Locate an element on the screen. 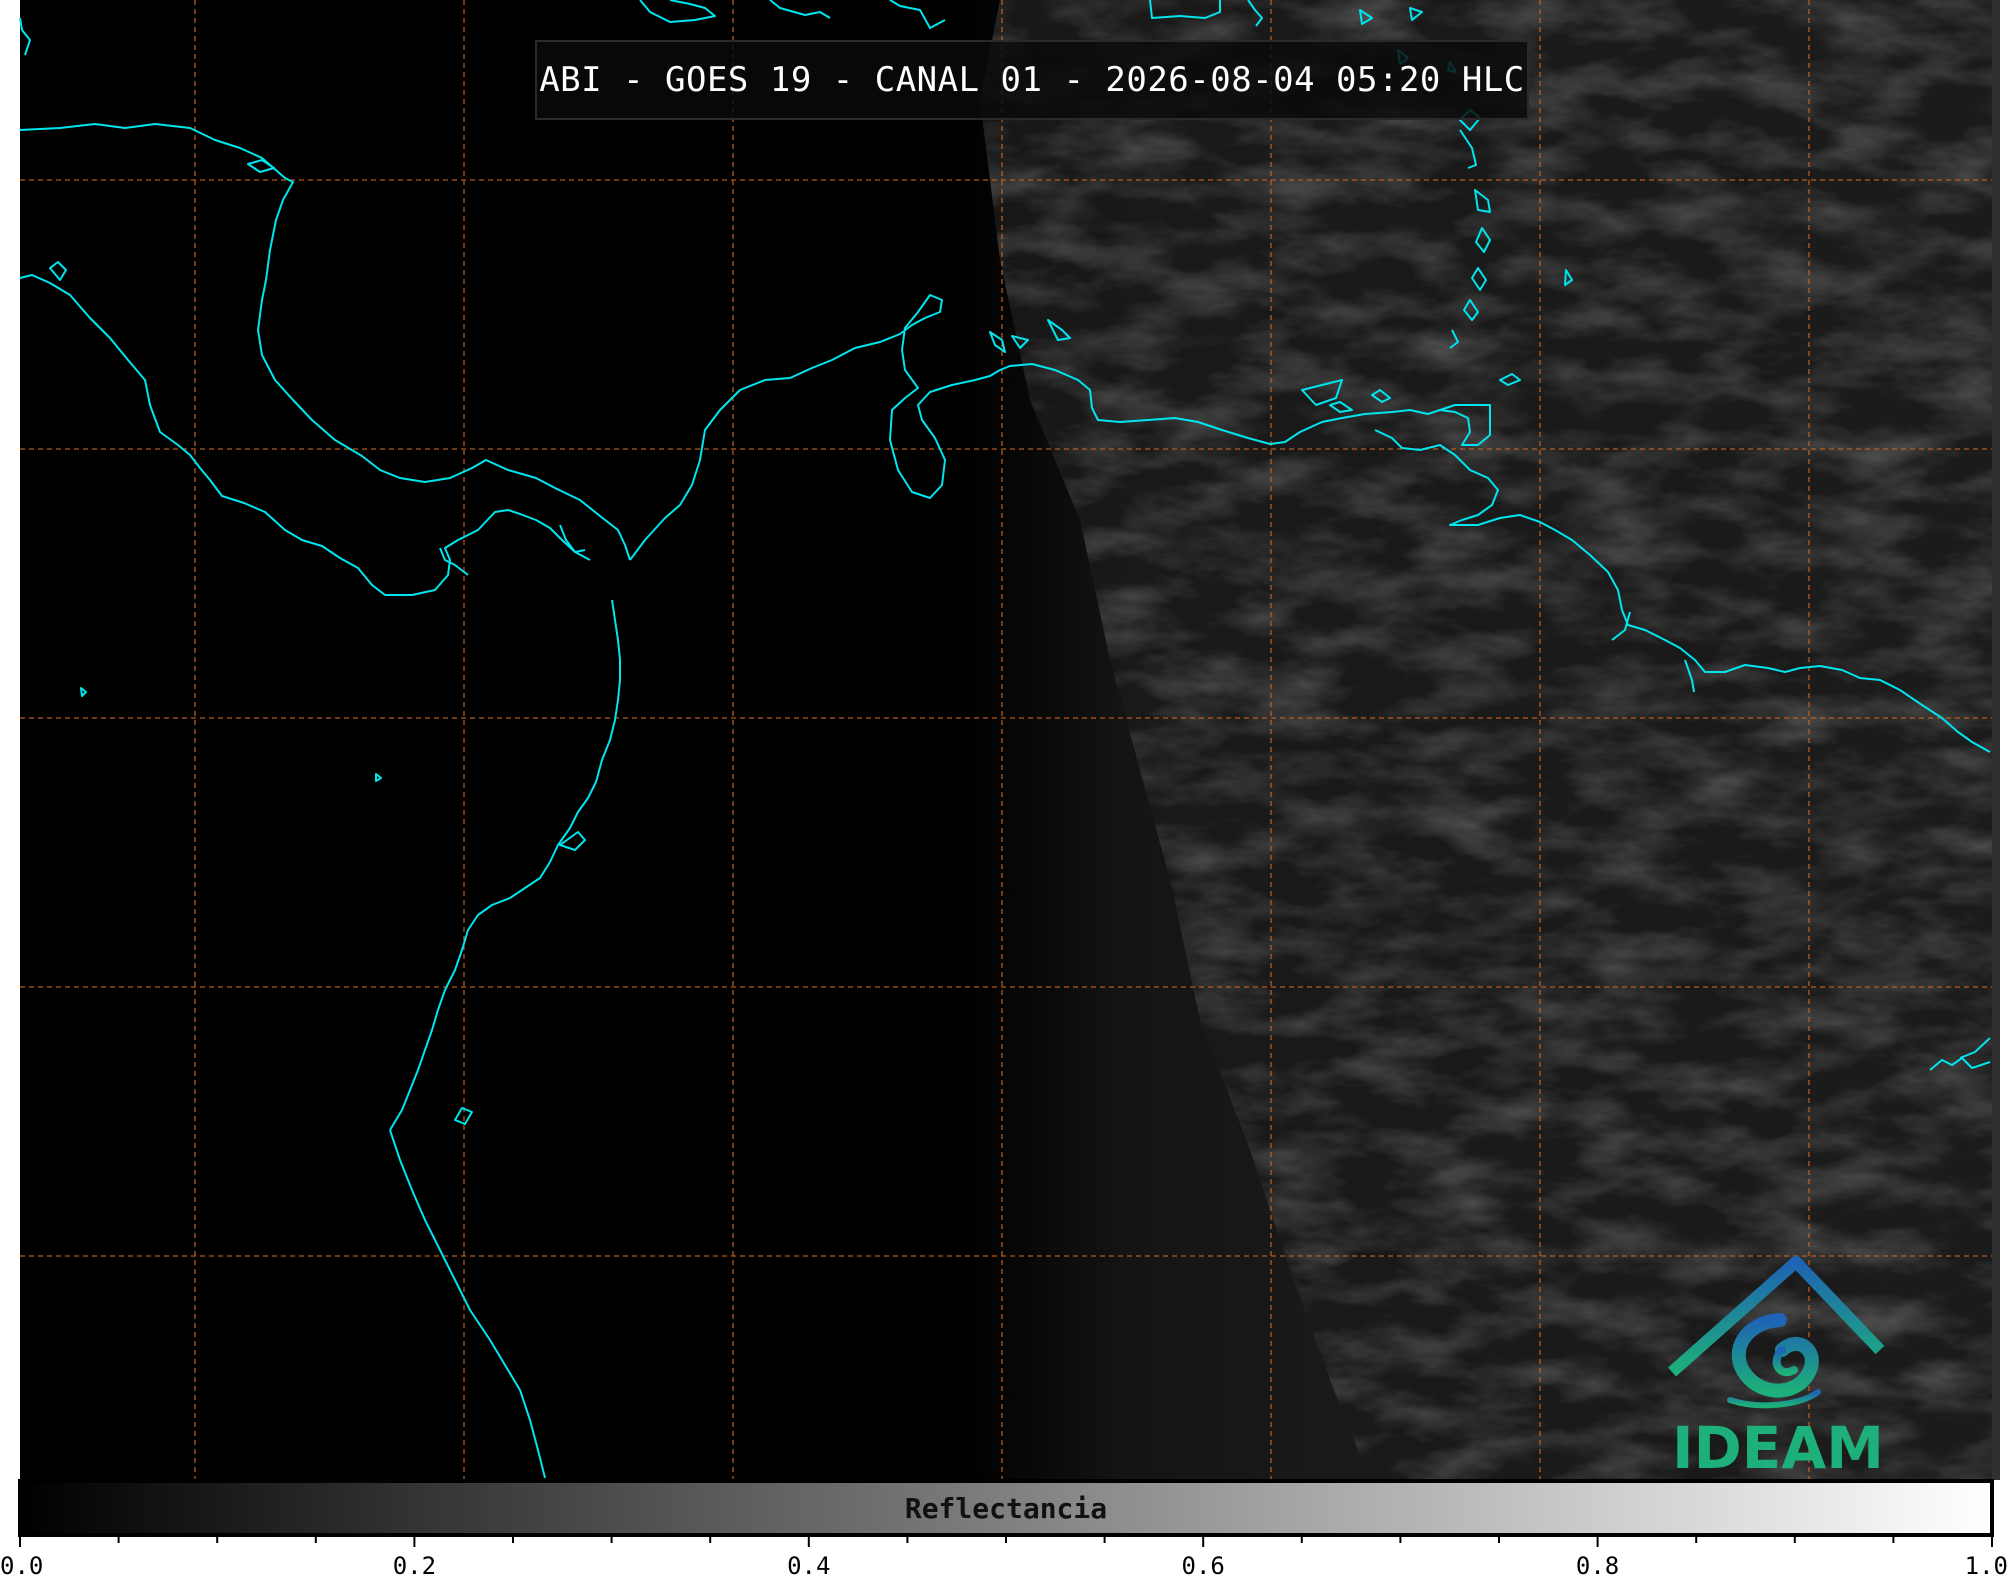 This screenshot has height=1577, width=2011. colorbar-tick-label: 0.0 is located at coordinates (21, 1564).